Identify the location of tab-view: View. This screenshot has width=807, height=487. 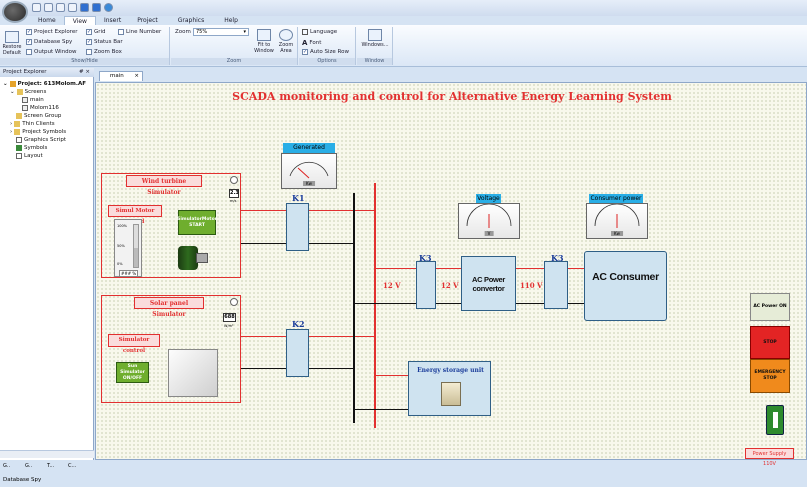
(79, 20).